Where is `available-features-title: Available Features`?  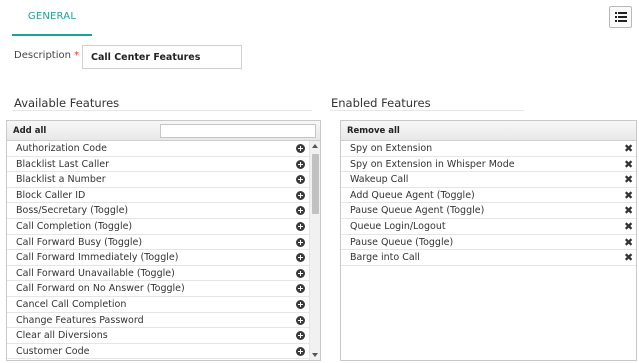
available-features-title: Available Features is located at coordinates (67, 103).